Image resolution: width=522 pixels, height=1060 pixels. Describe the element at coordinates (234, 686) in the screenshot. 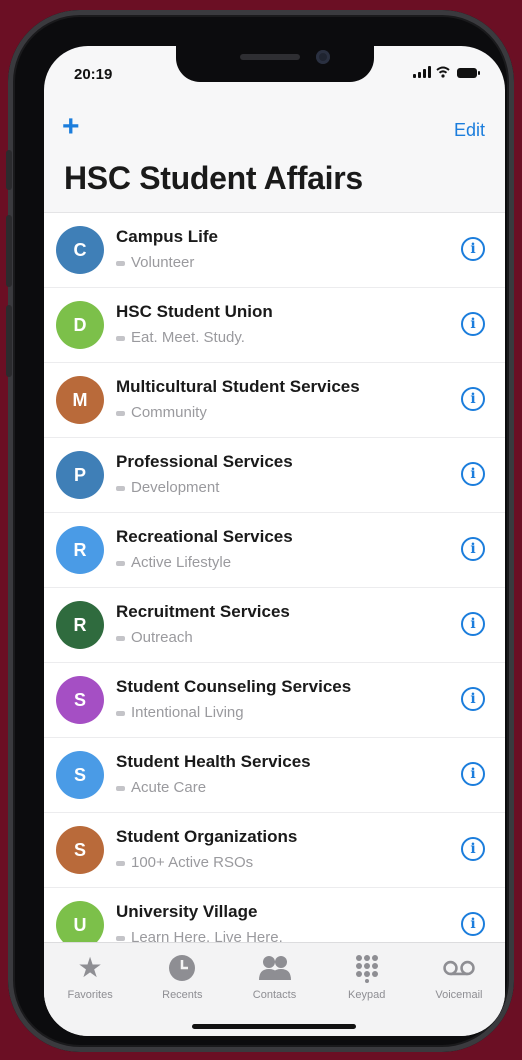

I see `contact-name: Student Counseling Services` at that location.